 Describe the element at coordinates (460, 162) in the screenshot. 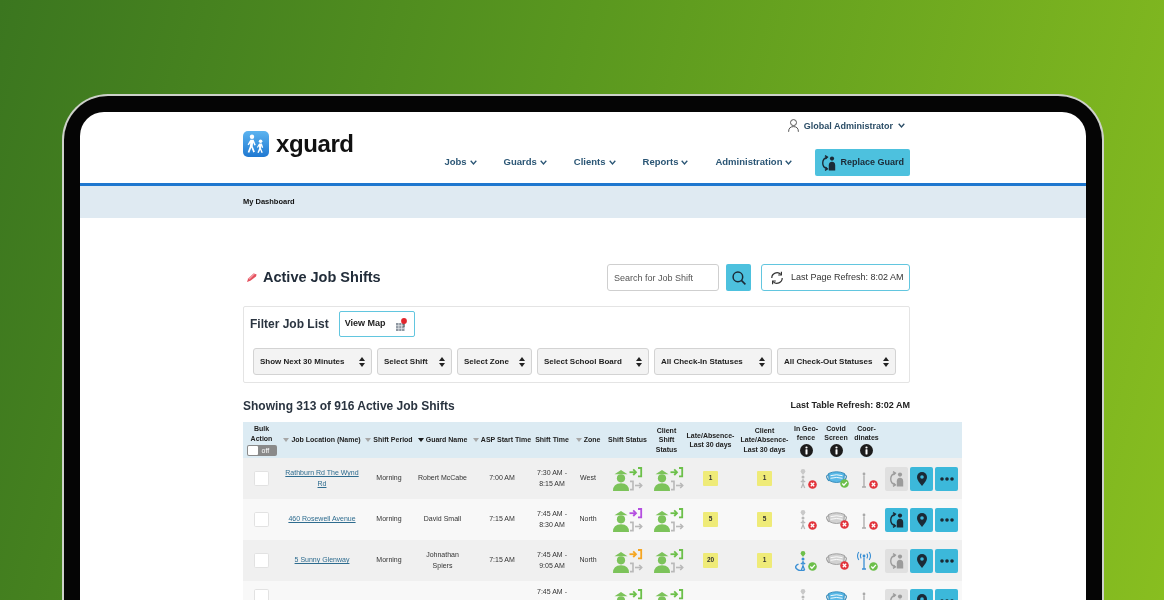

I see `nav-link: Jobs` at that location.